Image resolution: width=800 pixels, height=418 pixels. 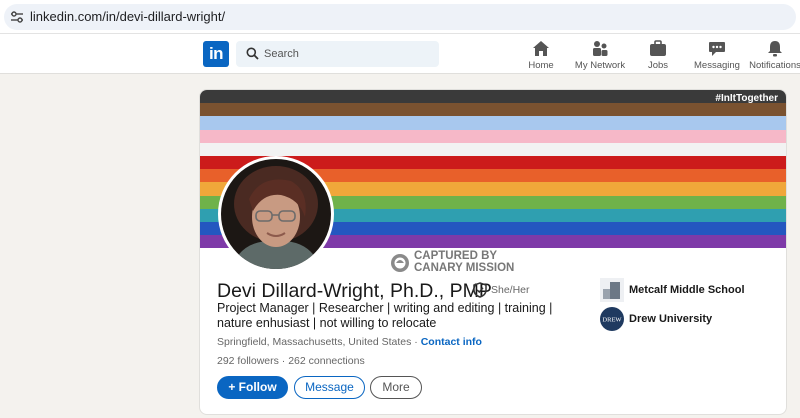 What do you see at coordinates (600, 48) in the screenshot?
I see `network-icon` at bounding box center [600, 48].